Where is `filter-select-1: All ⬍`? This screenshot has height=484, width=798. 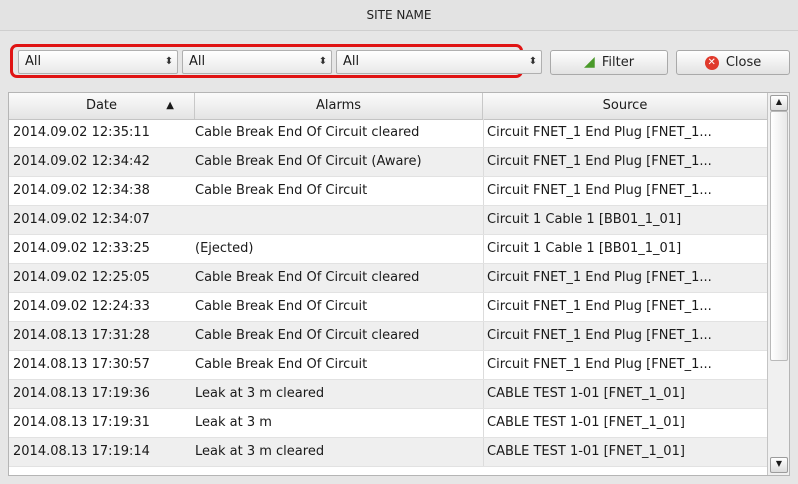 filter-select-1: All ⬍ is located at coordinates (98, 62).